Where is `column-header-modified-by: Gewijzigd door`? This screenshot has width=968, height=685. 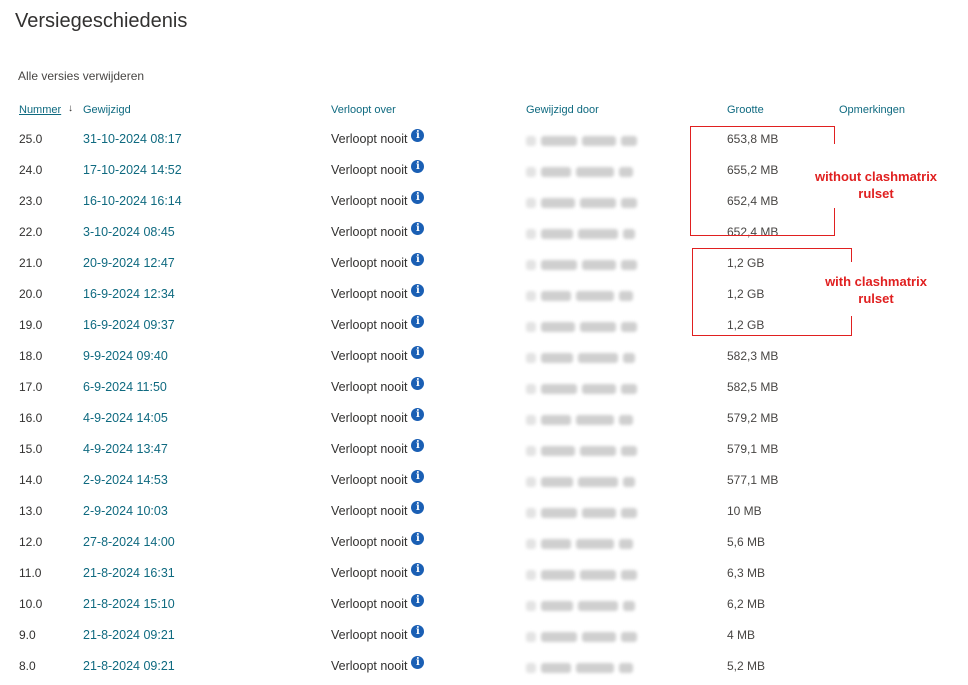 column-header-modified-by: Gewijzigd door is located at coordinates (562, 110).